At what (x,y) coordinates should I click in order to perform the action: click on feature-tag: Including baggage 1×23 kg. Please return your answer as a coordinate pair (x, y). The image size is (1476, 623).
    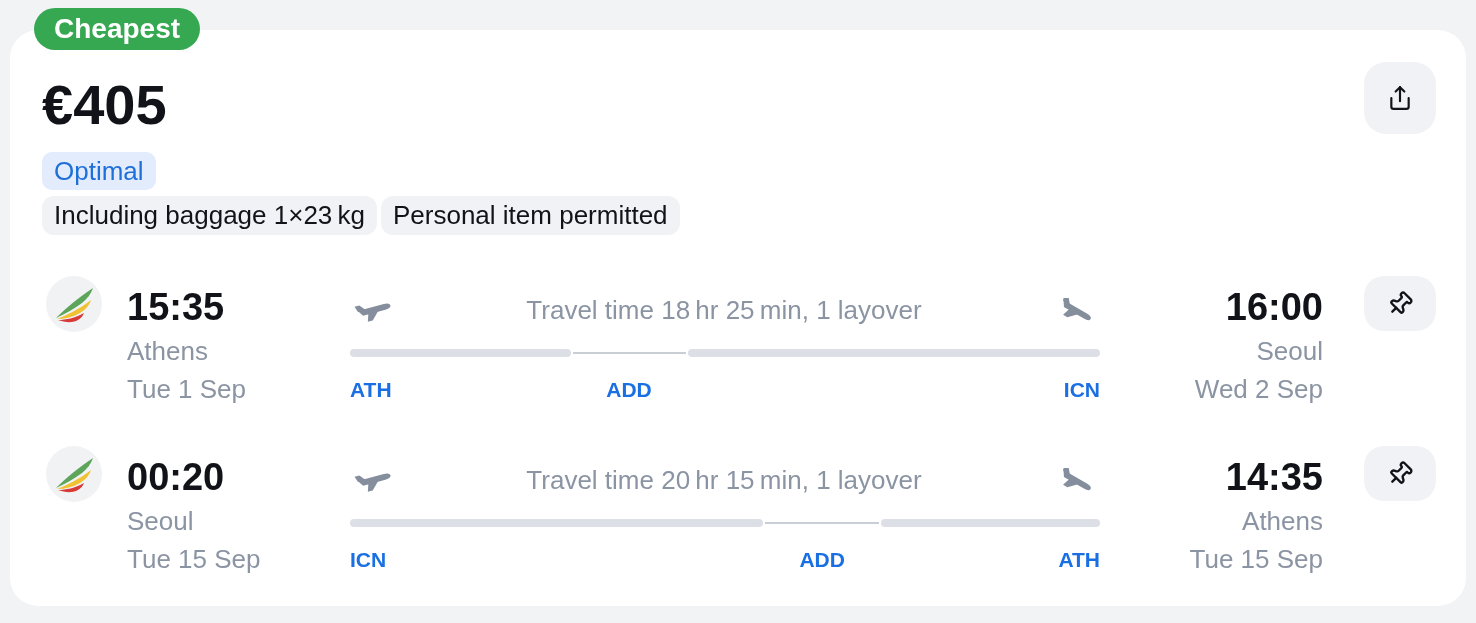
    Looking at the image, I should click on (209, 215).